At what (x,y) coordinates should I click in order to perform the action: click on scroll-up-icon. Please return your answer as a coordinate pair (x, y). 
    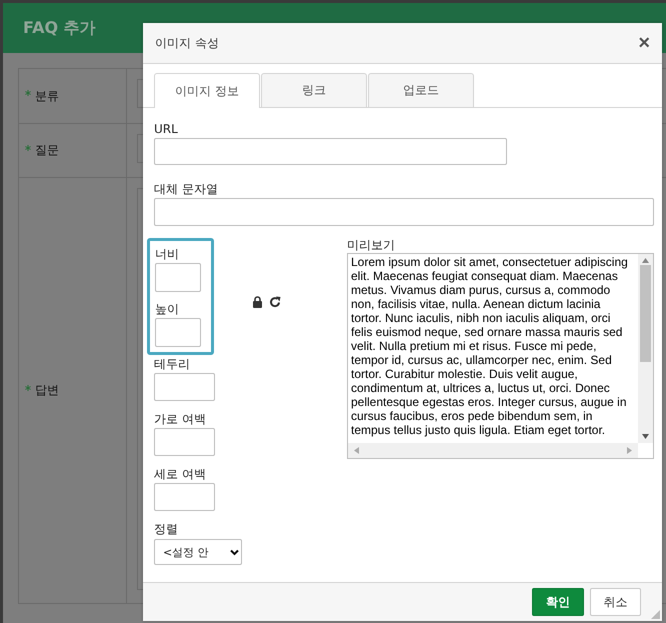
    Looking at the image, I should click on (645, 260).